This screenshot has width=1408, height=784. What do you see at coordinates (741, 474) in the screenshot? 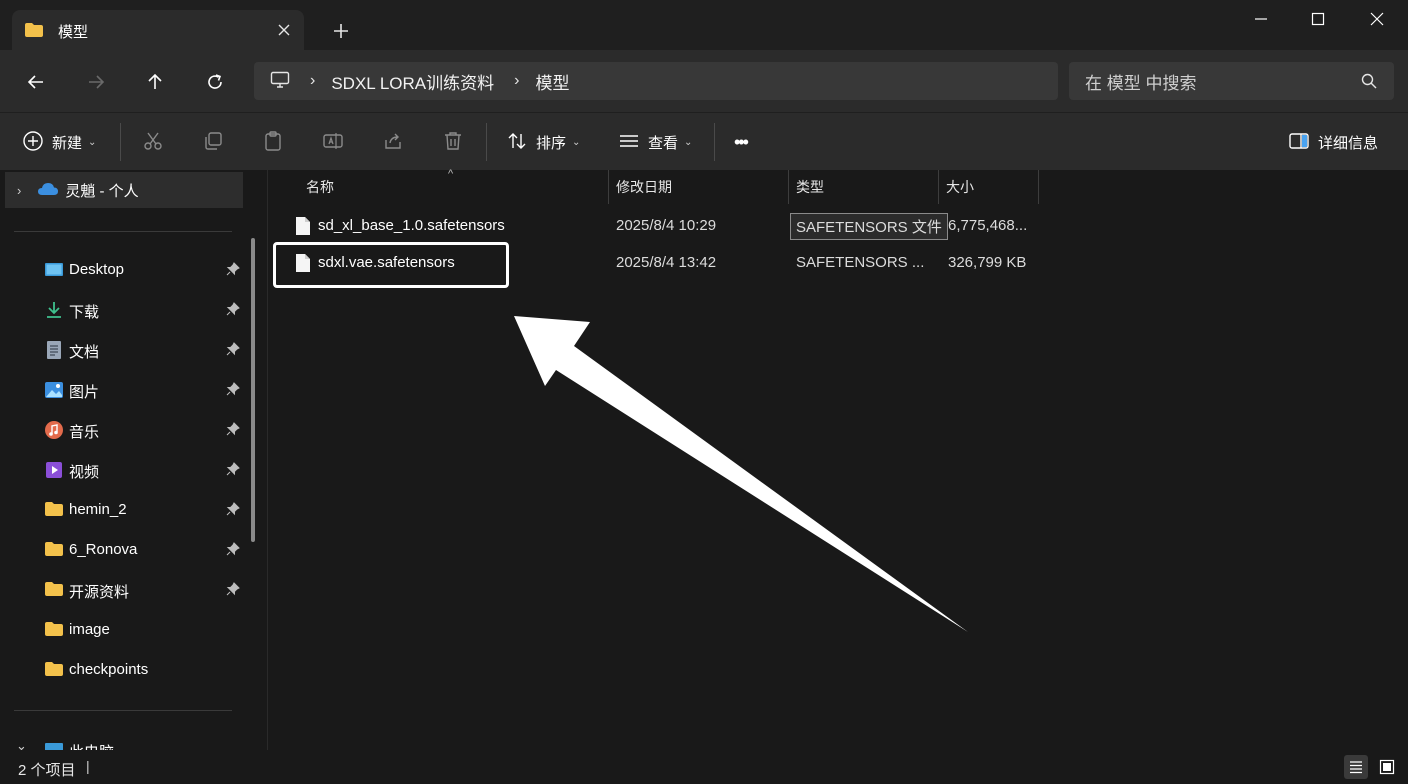
I see `pointer-arrow-annotation` at bounding box center [741, 474].